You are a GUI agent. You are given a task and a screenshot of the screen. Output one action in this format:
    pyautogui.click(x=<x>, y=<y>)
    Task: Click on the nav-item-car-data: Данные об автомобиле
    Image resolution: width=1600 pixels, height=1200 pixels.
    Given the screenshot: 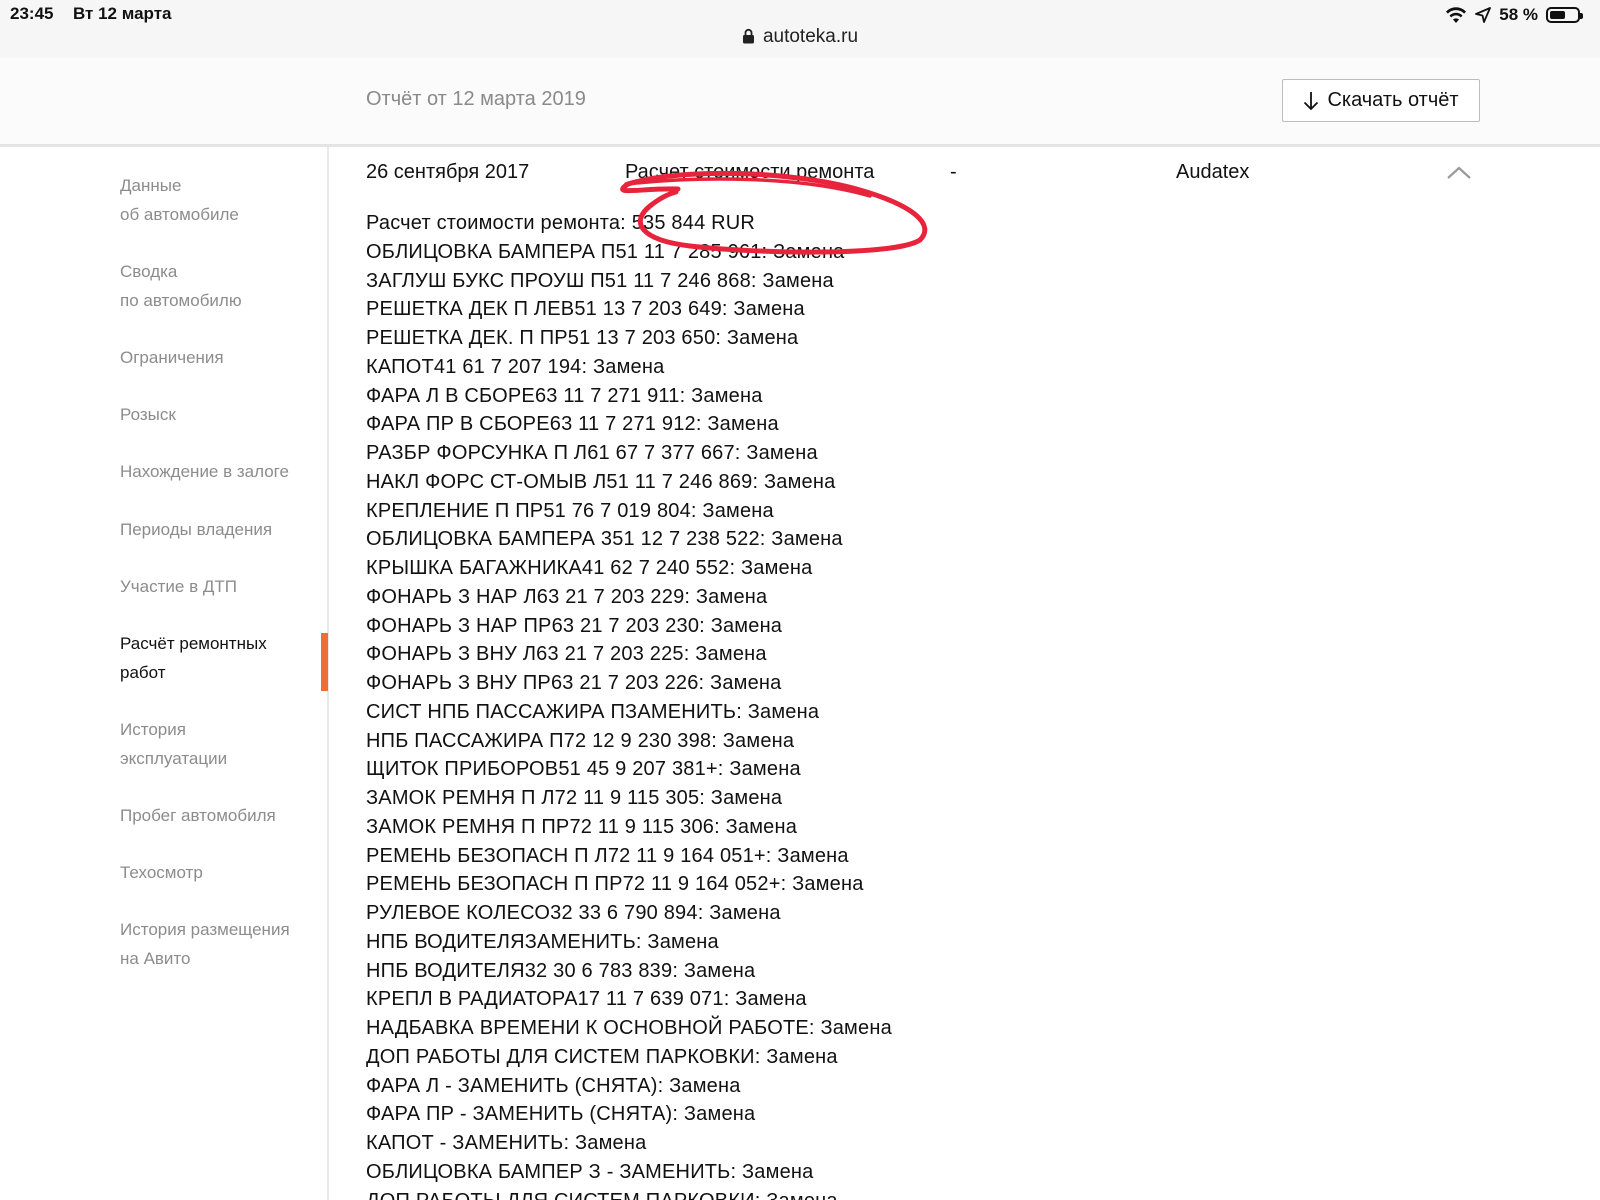 What is the action you would take?
    pyautogui.click(x=220, y=200)
    